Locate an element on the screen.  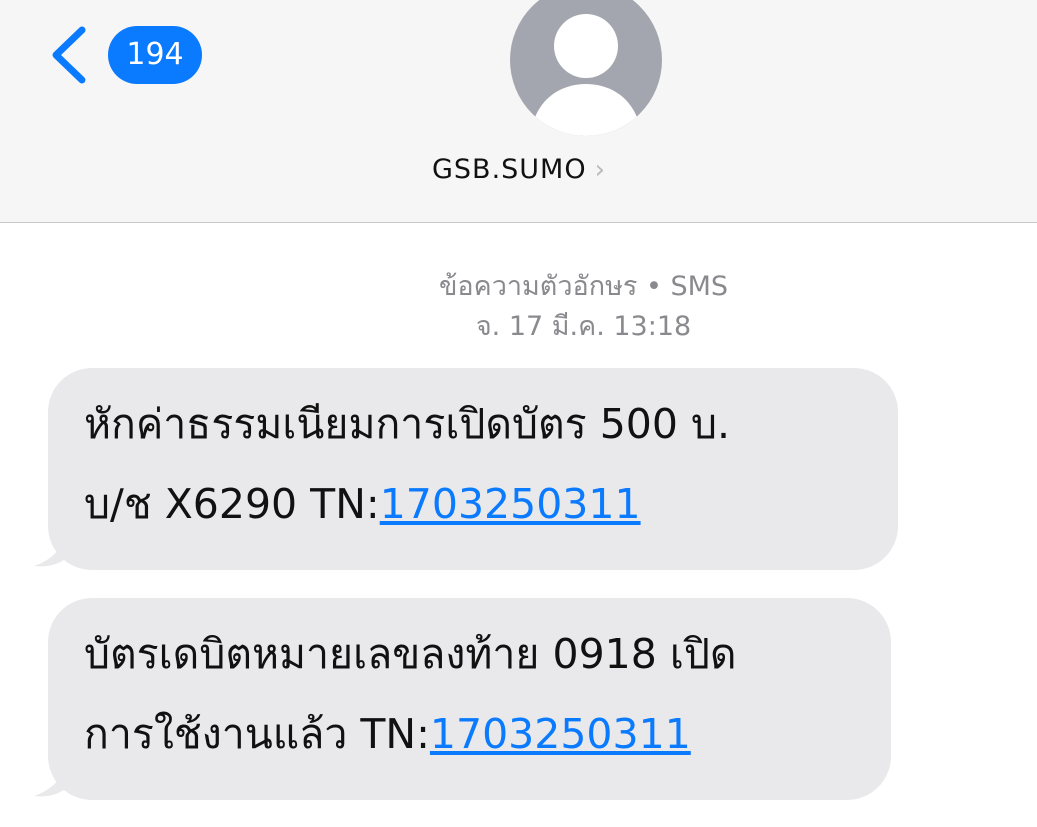
contact-name: GSB.SUMO is located at coordinates (509, 169).